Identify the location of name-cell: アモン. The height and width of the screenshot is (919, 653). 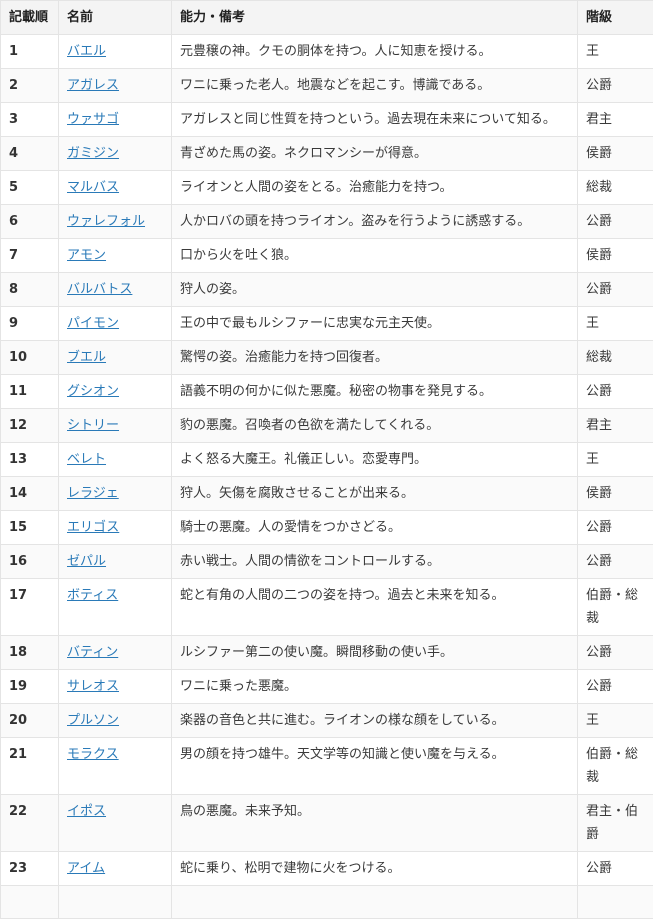
(115, 256).